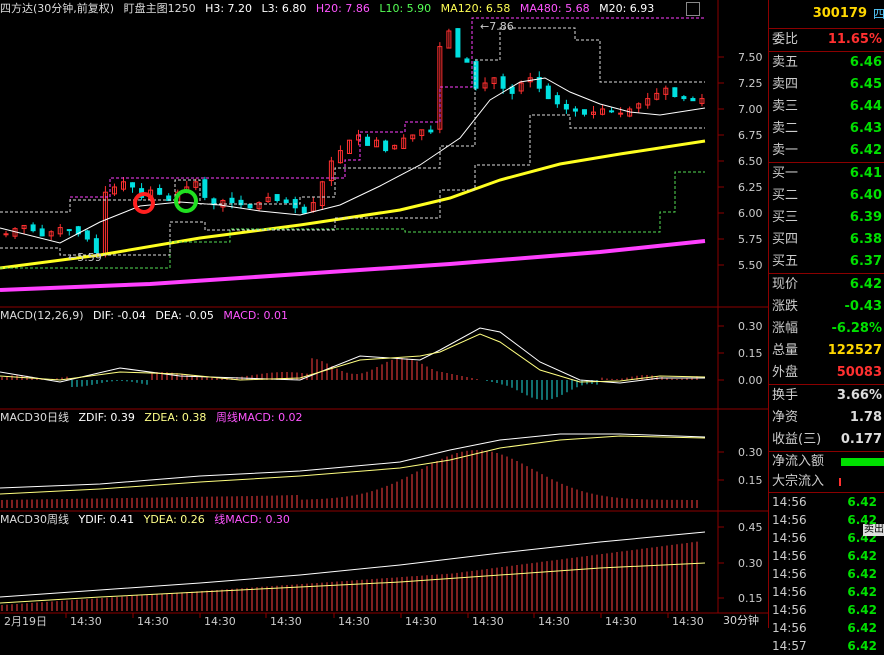  I want to click on bids-value: 6.38, so click(865, 239).